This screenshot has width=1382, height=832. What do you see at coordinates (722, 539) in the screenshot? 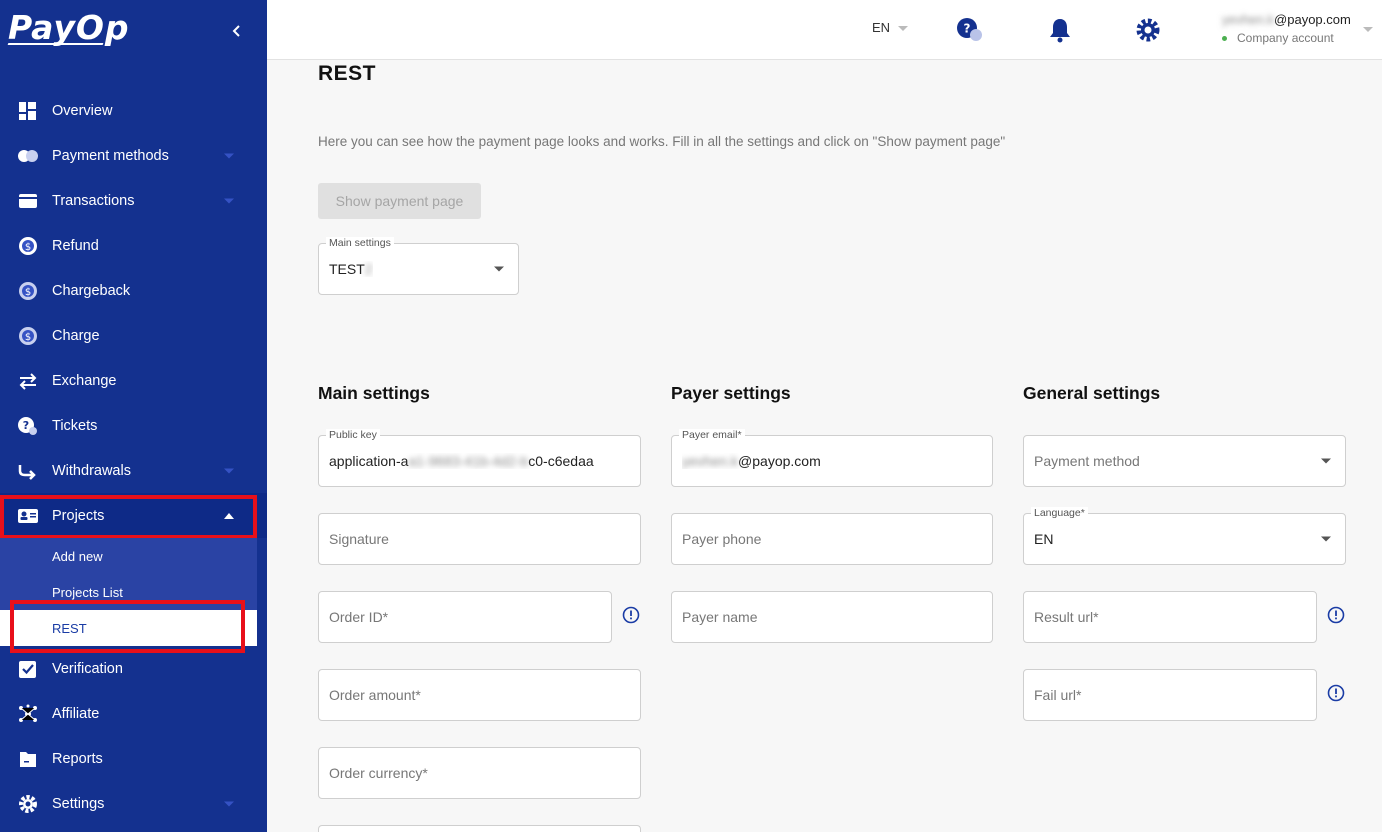
I see `field-placeholder: Payer phone` at bounding box center [722, 539].